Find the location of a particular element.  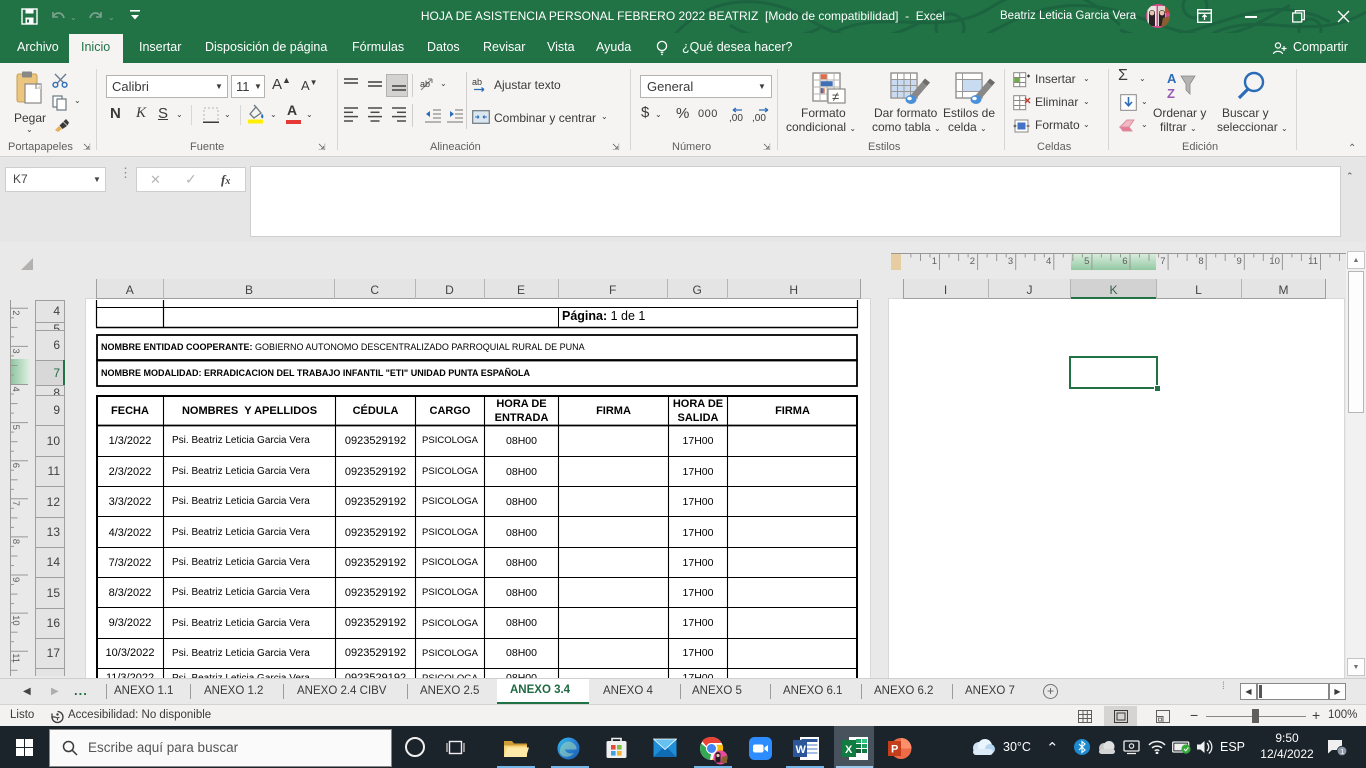

svg-text: 1 is located at coordinates (1342, 751).